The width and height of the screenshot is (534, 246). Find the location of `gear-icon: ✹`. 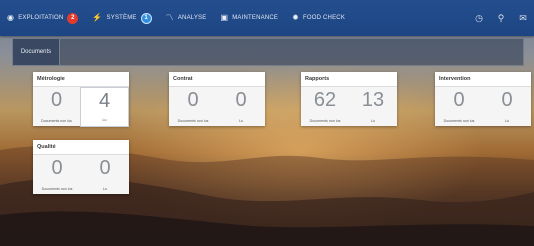

gear-icon: ✹ is located at coordinates (296, 17).